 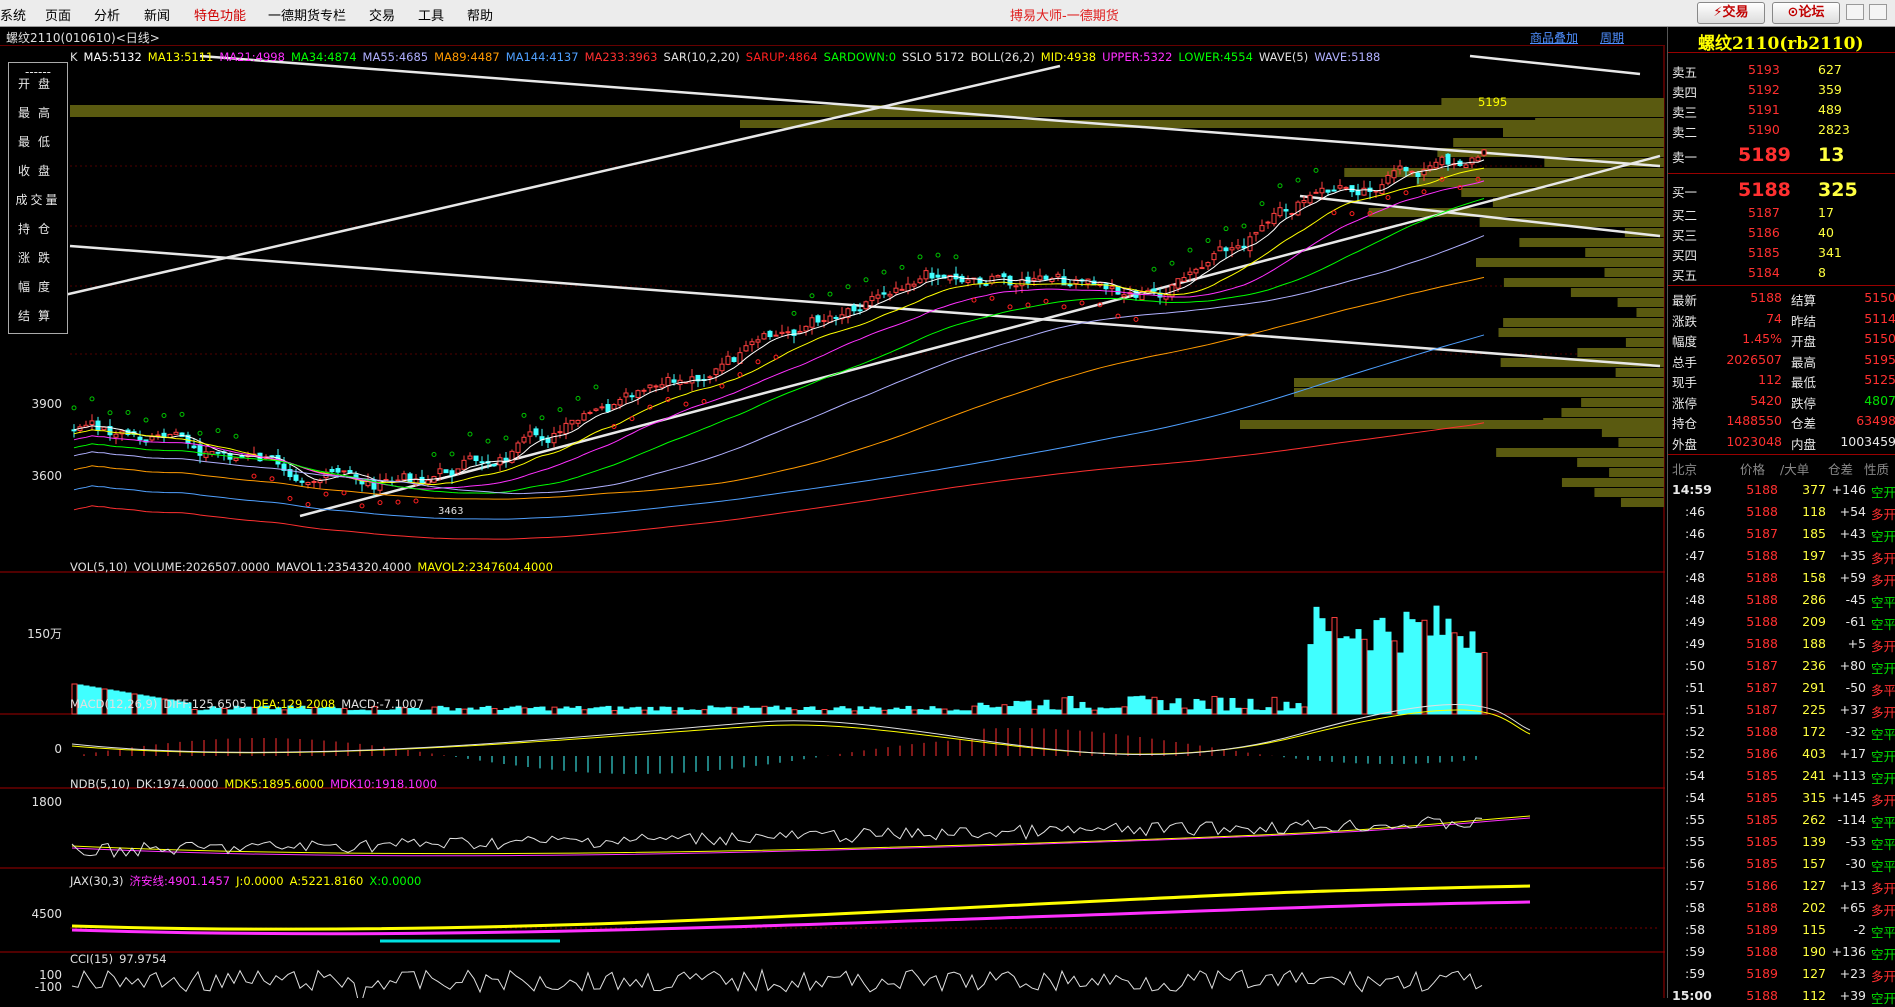 What do you see at coordinates (37, 287) in the screenshot?
I see `ohlc-label: 幅度` at bounding box center [37, 287].